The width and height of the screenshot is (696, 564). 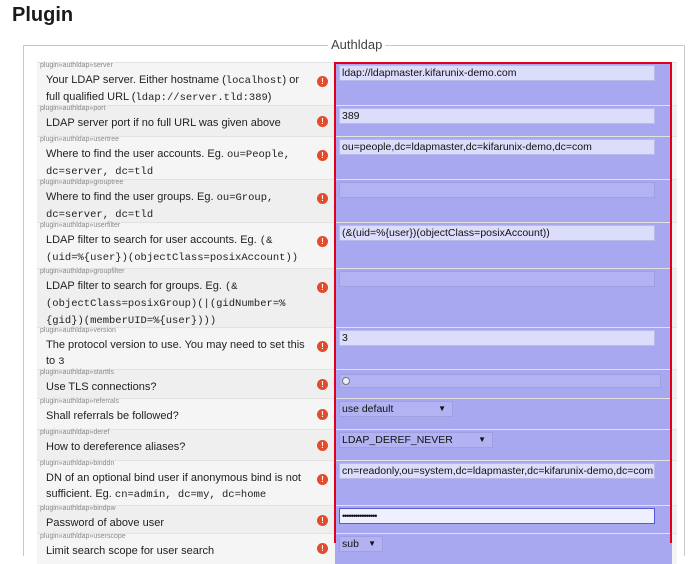 I want to click on setting-description: Use TLS connections?, so click(x=176, y=387).